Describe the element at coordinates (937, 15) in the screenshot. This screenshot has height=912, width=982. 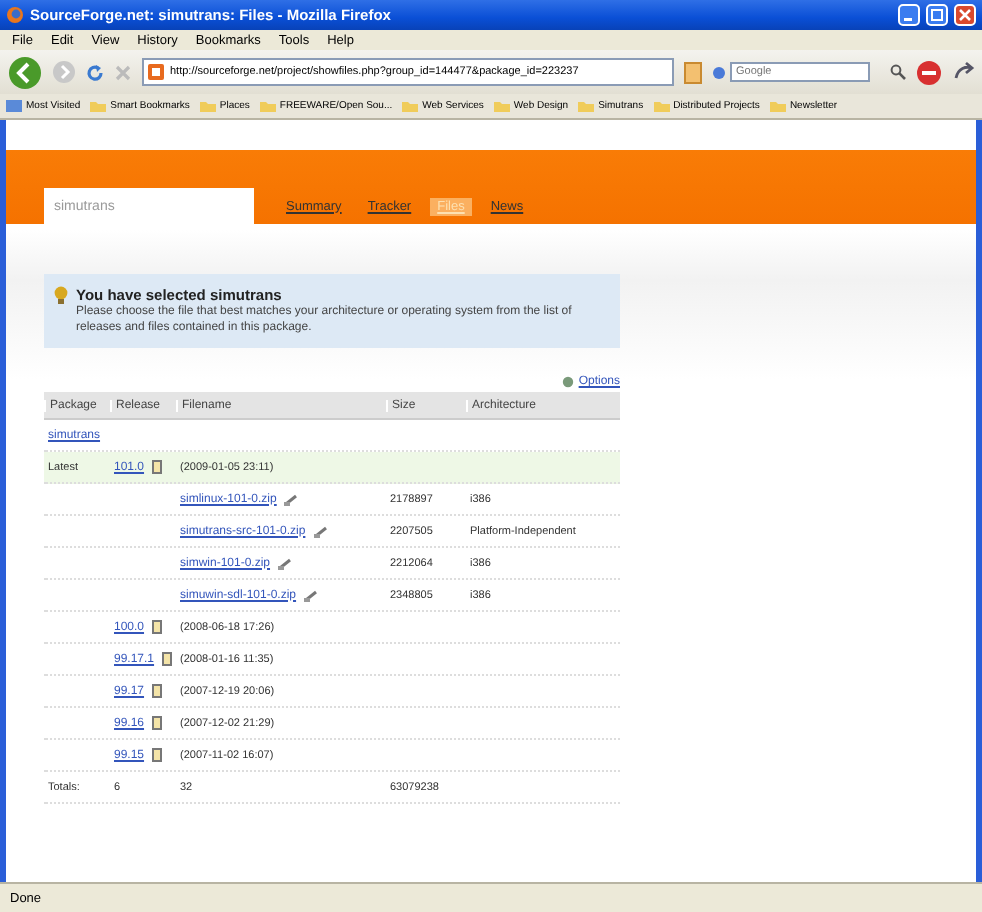
I see `maximize-icon` at that location.